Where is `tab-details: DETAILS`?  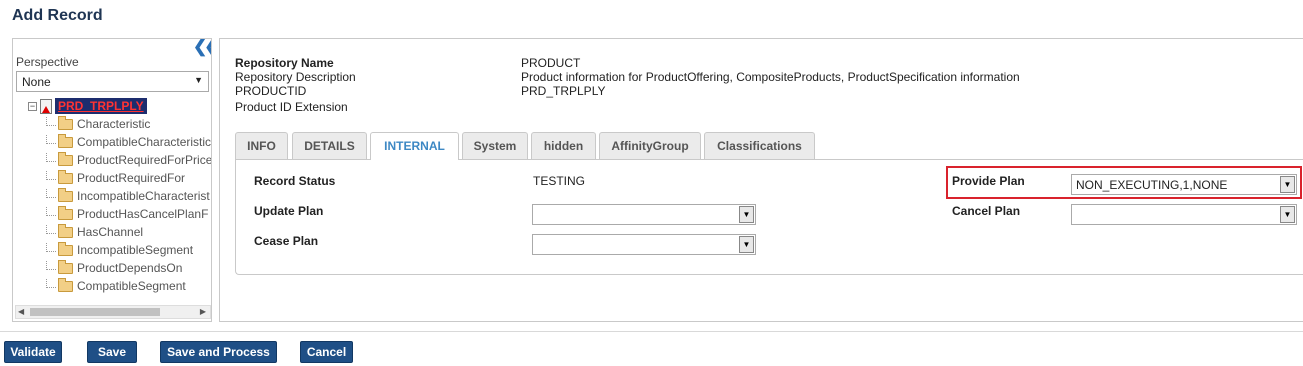 tab-details: DETAILS is located at coordinates (329, 145).